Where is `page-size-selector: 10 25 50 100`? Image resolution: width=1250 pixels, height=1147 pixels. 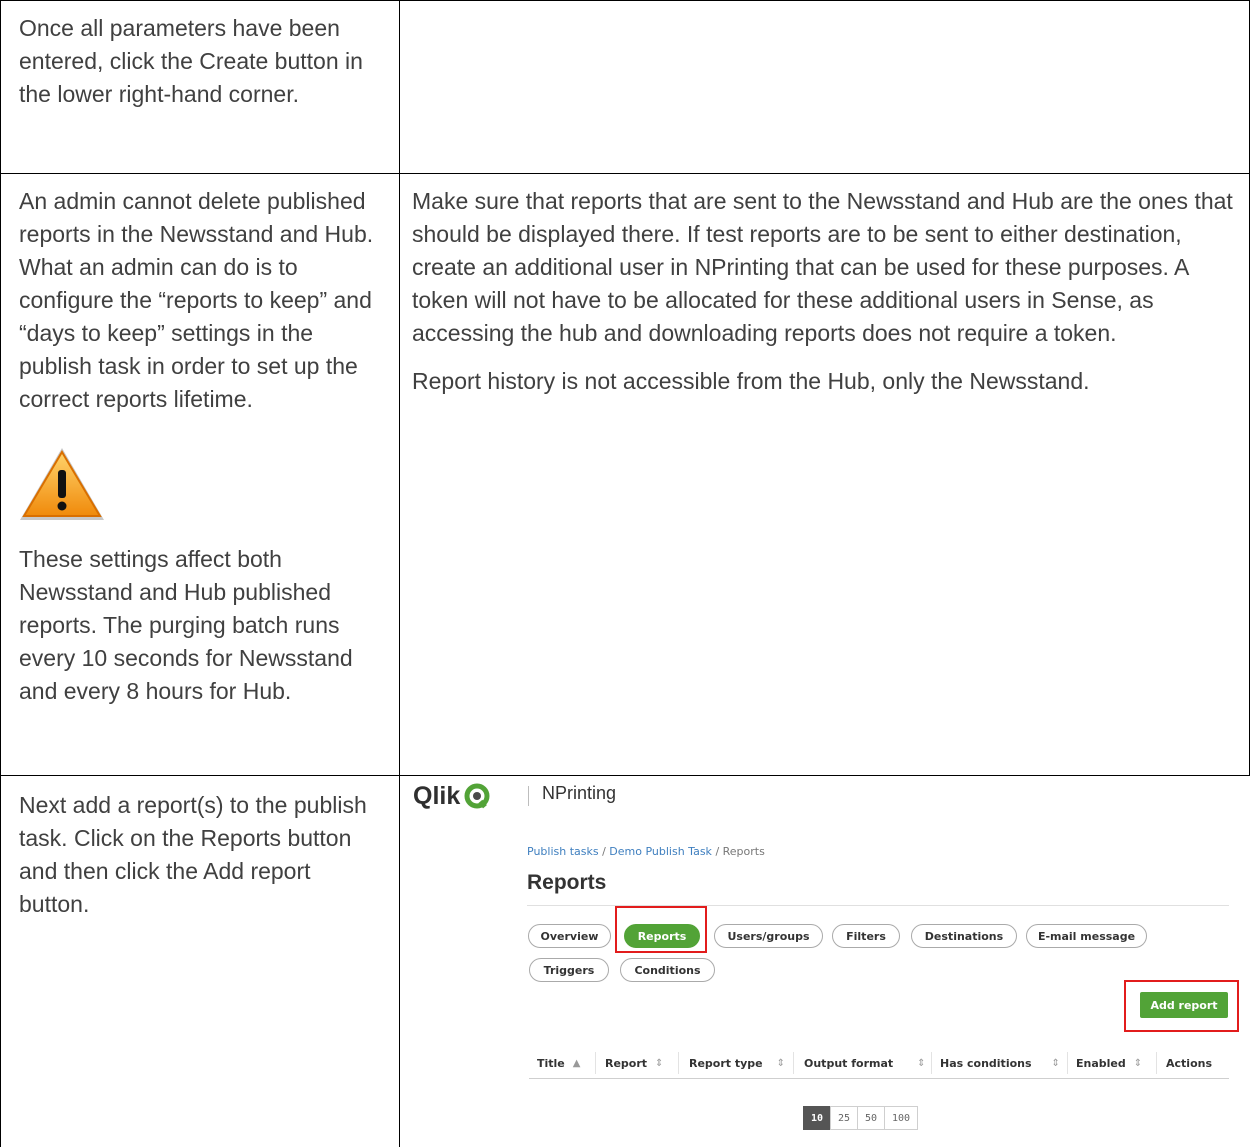
page-size-selector: 10 25 50 100 is located at coordinates (860, 1118).